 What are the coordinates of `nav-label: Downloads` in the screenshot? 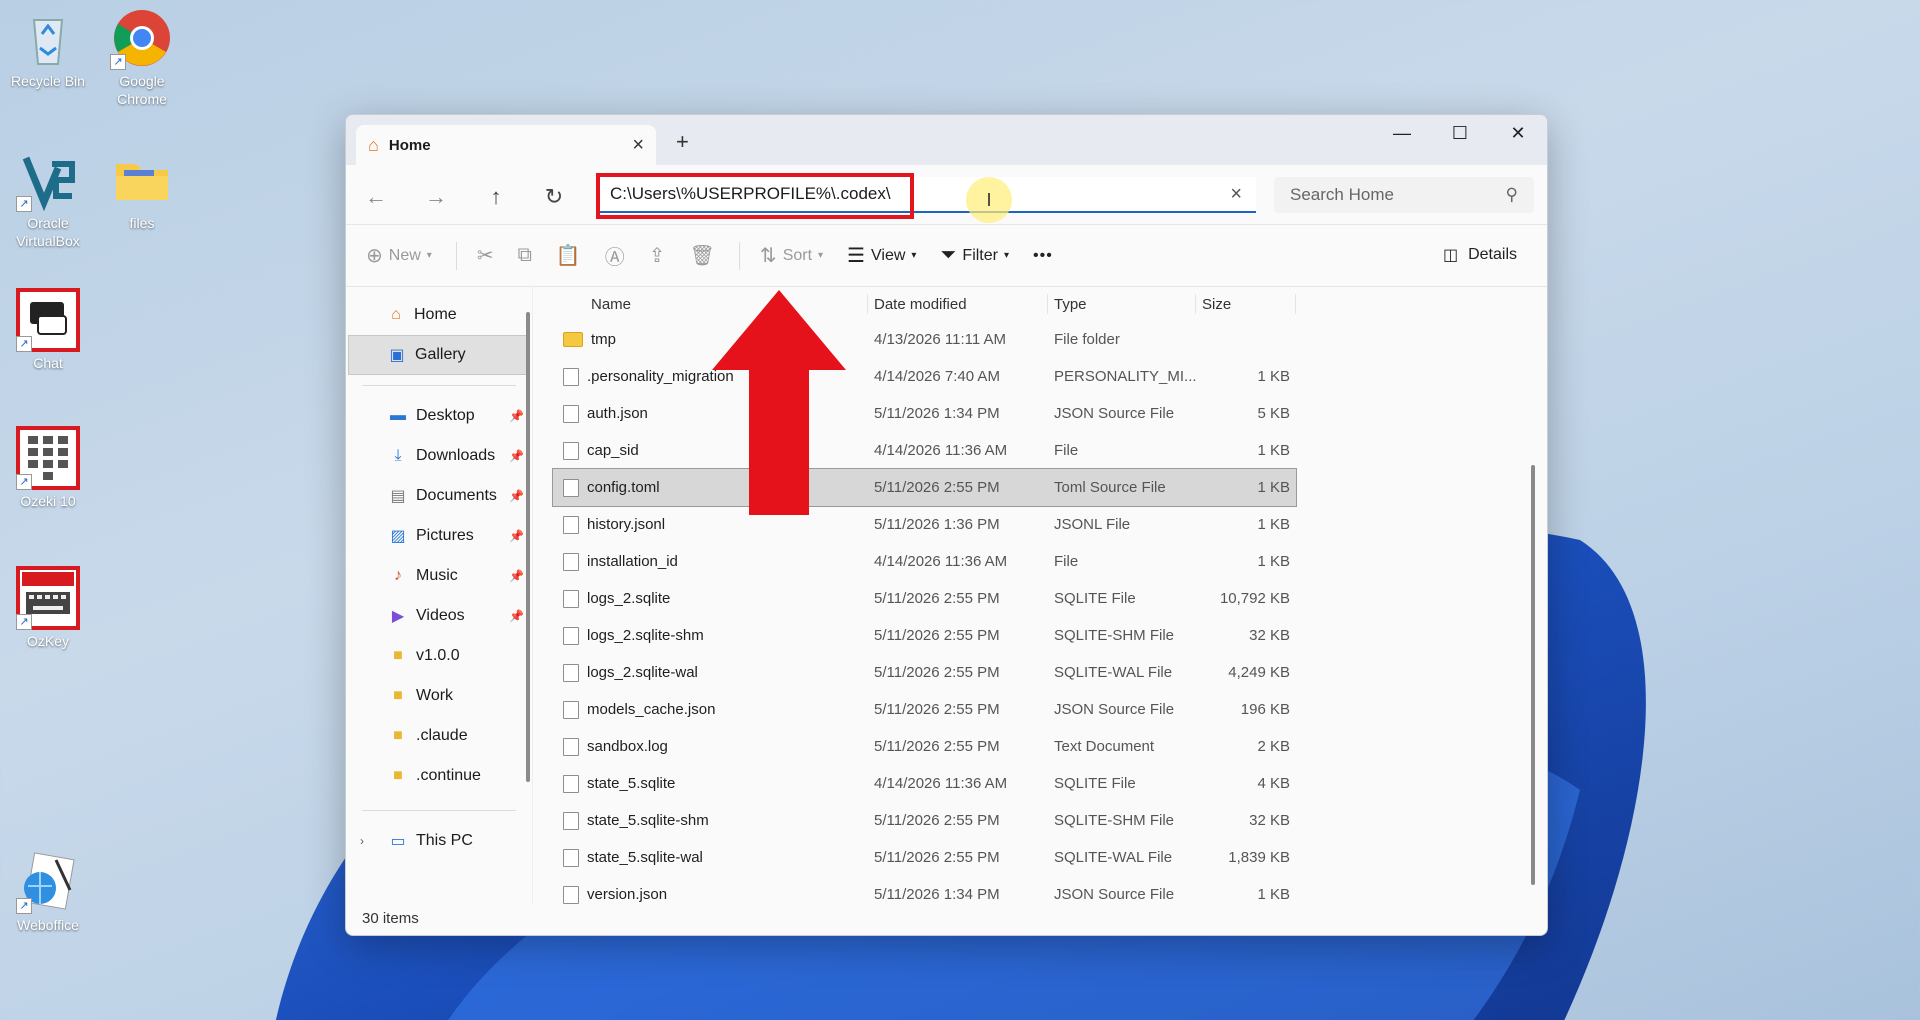 It's located at (456, 455).